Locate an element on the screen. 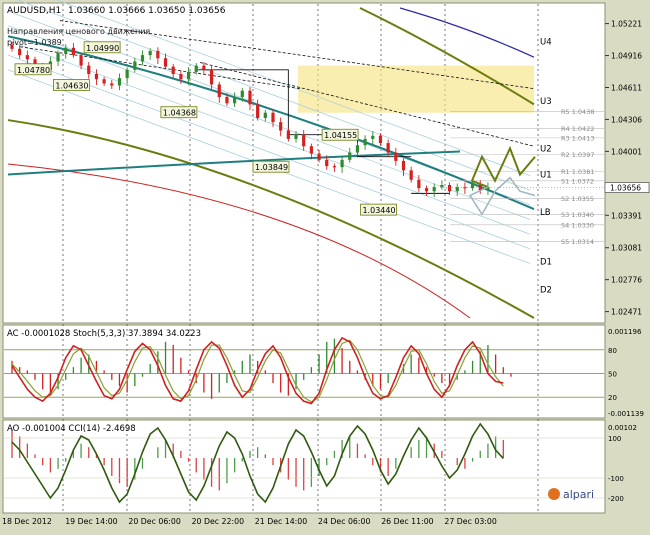  ao-cci-title: AO -0.001004 CCI(14) -2.4698 is located at coordinates (71, 429).